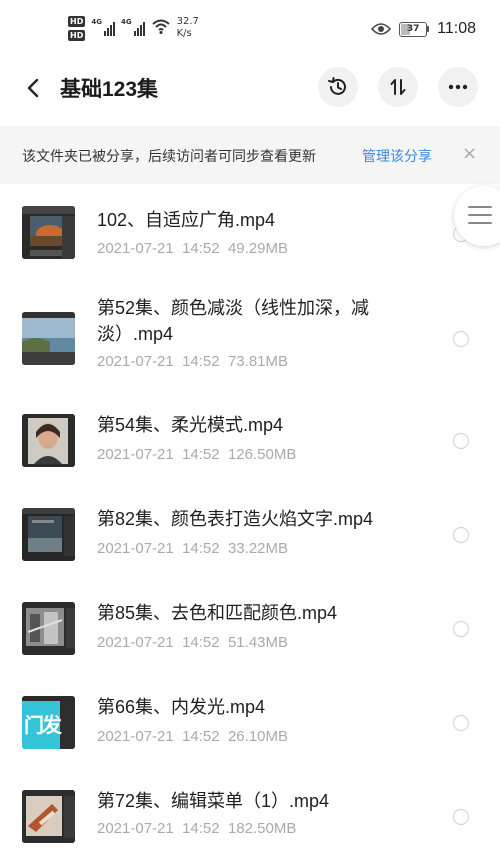 Image resolution: width=500 pixels, height=866 pixels. Describe the element at coordinates (250, 727) in the screenshot. I see `list-item: 门发 第66集、内发光.mp4 2021-07-21 14:52 26.10MB` at that location.